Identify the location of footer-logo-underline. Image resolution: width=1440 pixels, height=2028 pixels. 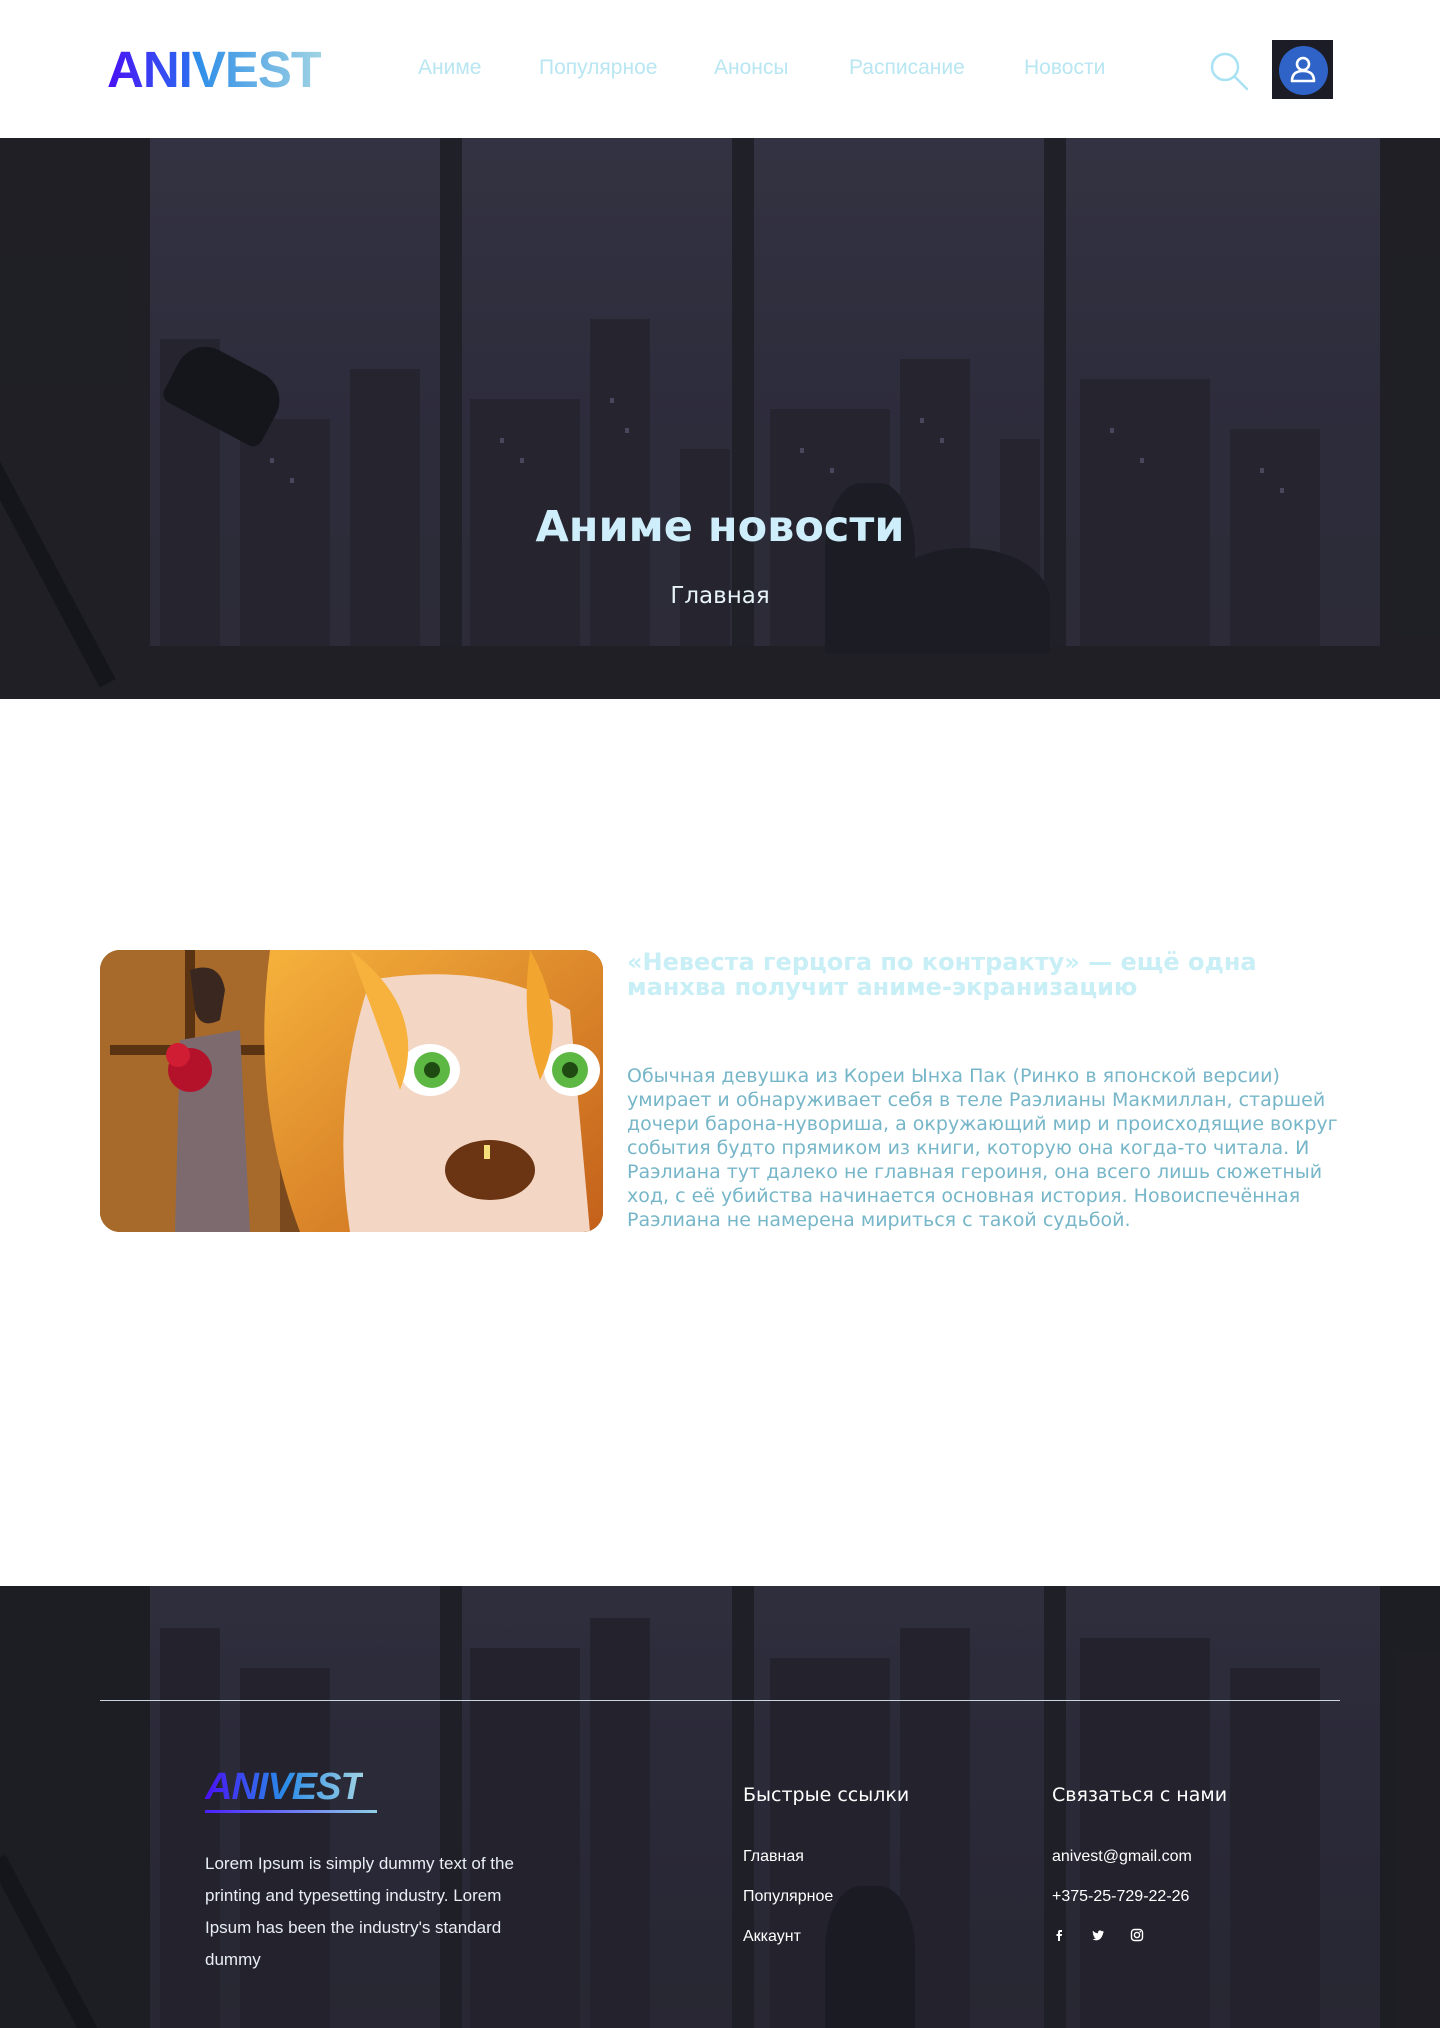
(291, 1811).